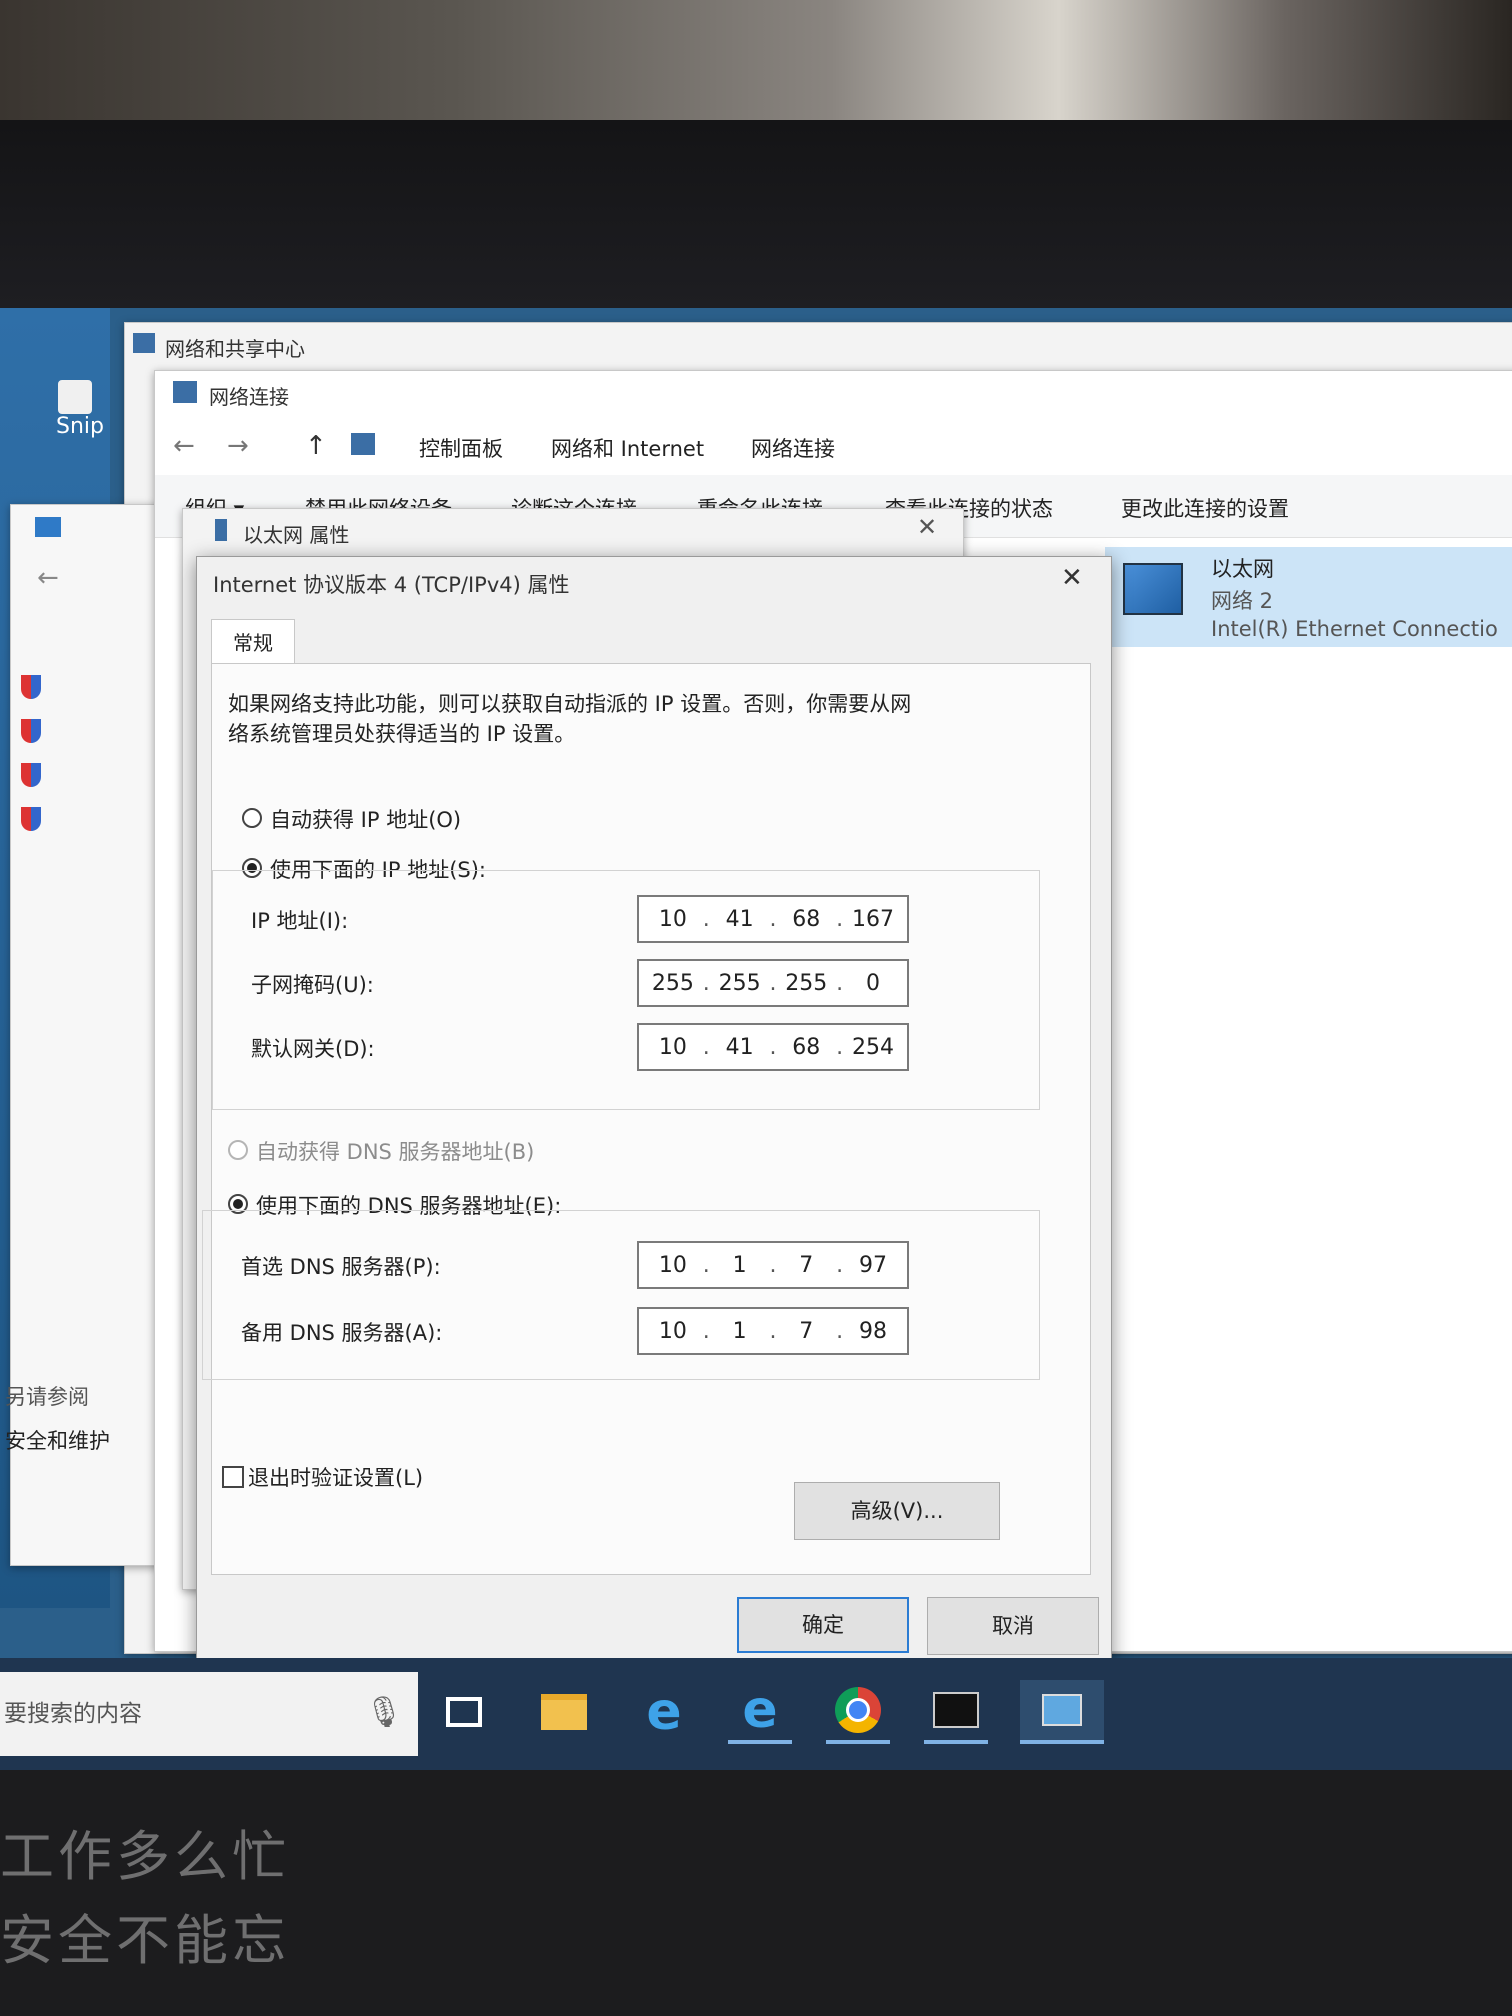 Image resolution: width=1512 pixels, height=2016 pixels. What do you see at coordinates (956, 1712) in the screenshot?
I see `cmd-icon` at bounding box center [956, 1712].